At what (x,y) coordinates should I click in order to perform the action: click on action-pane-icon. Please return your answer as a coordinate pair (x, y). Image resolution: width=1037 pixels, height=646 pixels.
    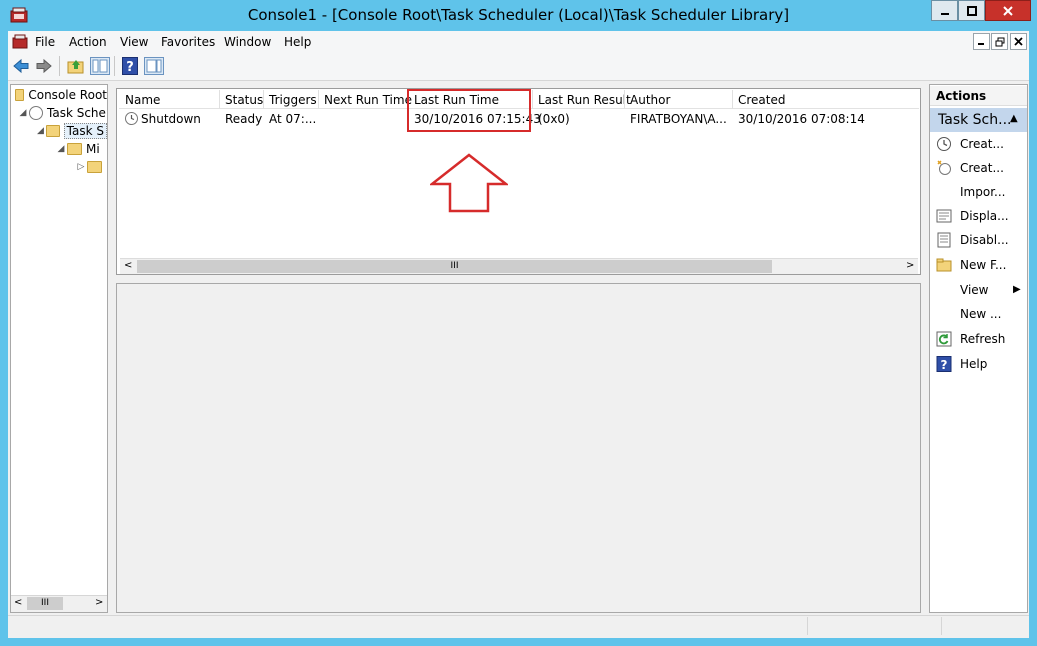
    Looking at the image, I should click on (154, 66).